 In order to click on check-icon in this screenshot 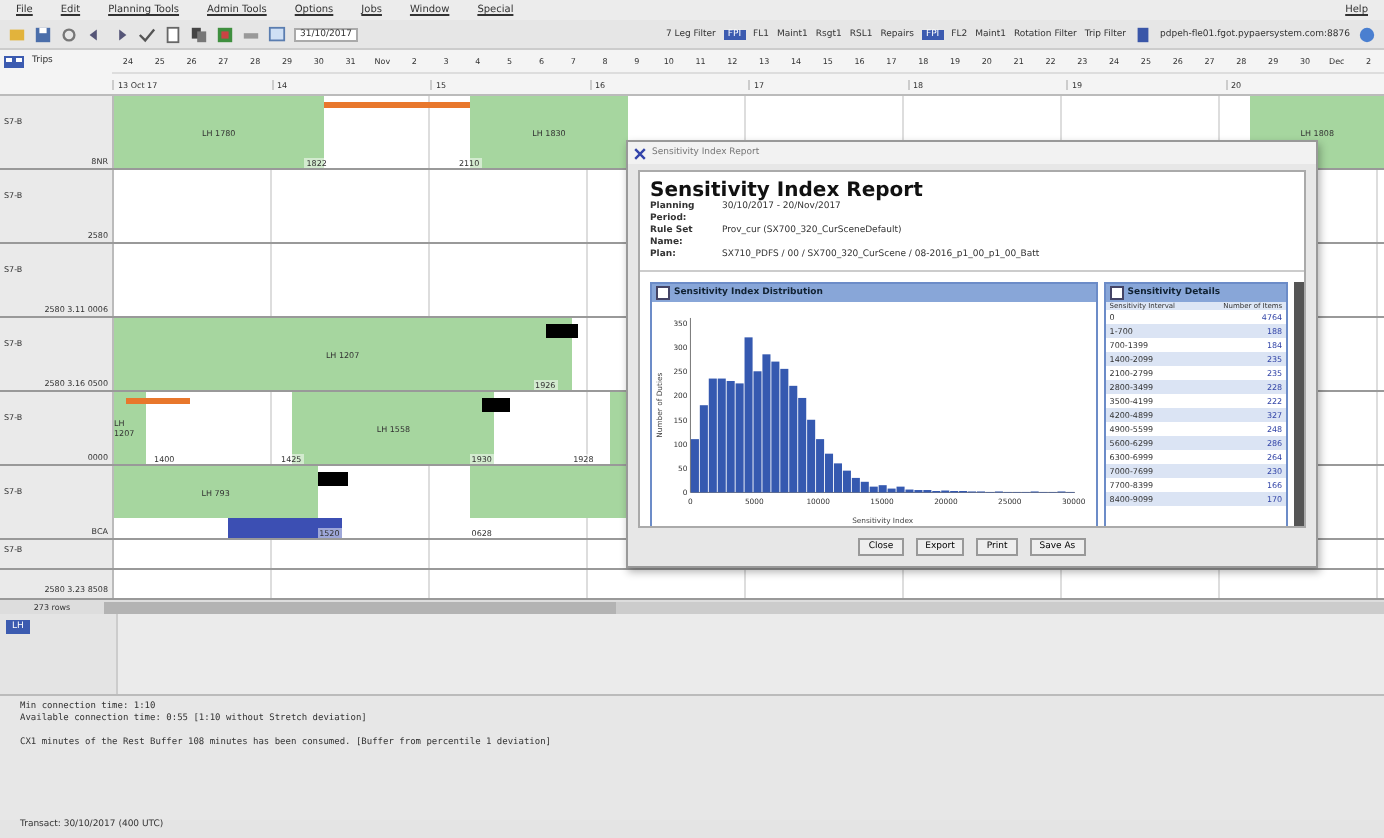, I will do `click(147, 34)`.